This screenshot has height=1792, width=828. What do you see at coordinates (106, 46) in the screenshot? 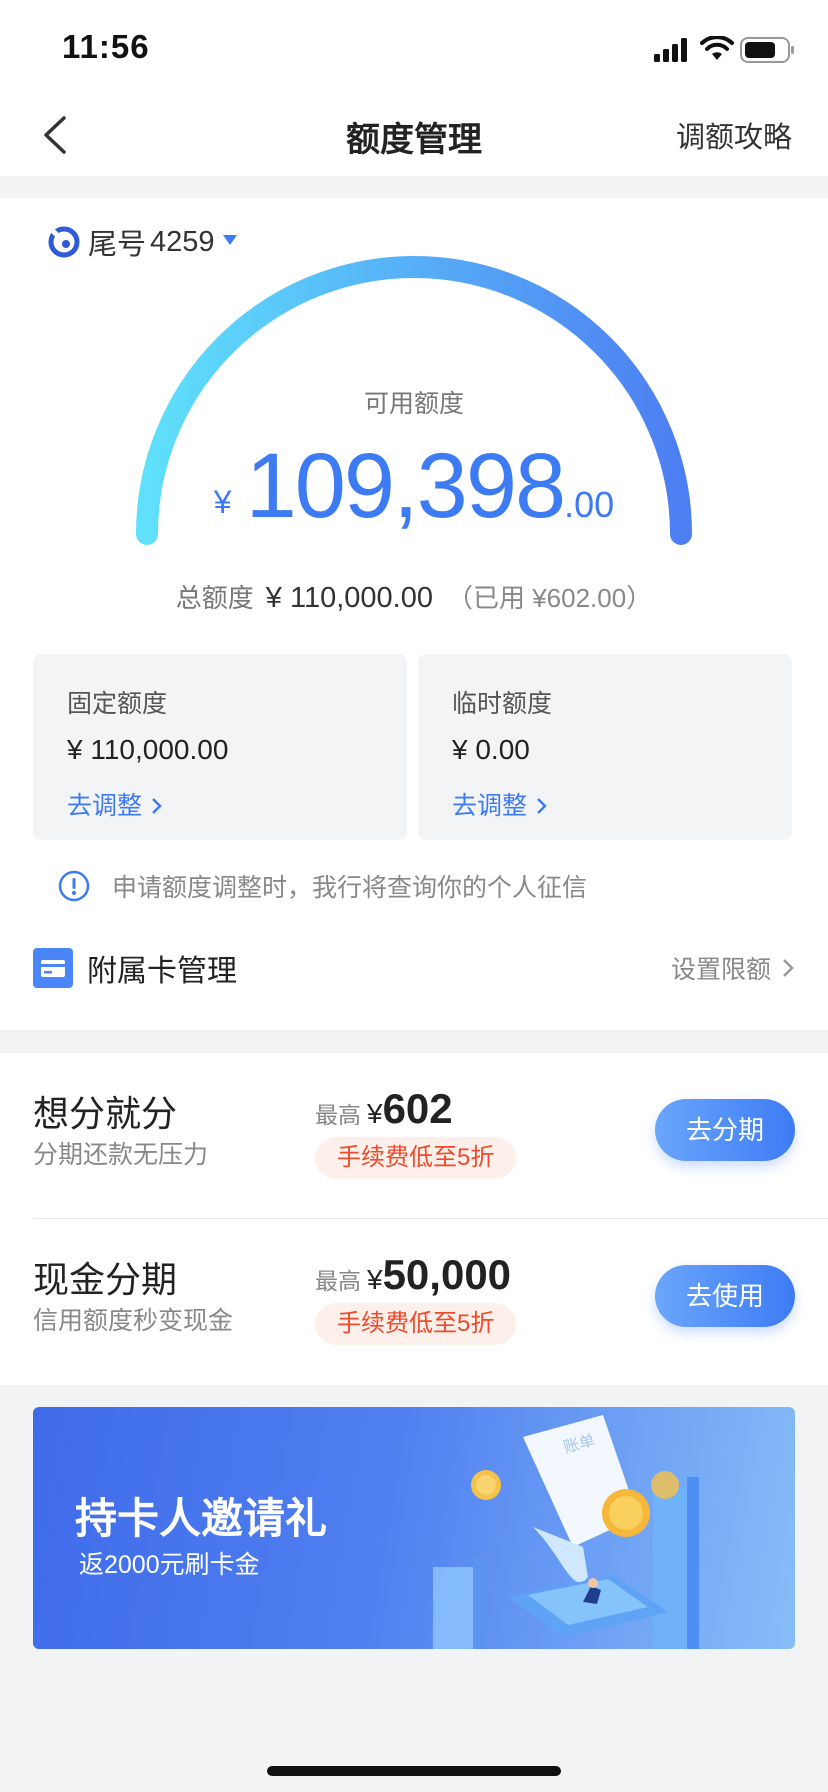
I see `status-time: 11:56` at bounding box center [106, 46].